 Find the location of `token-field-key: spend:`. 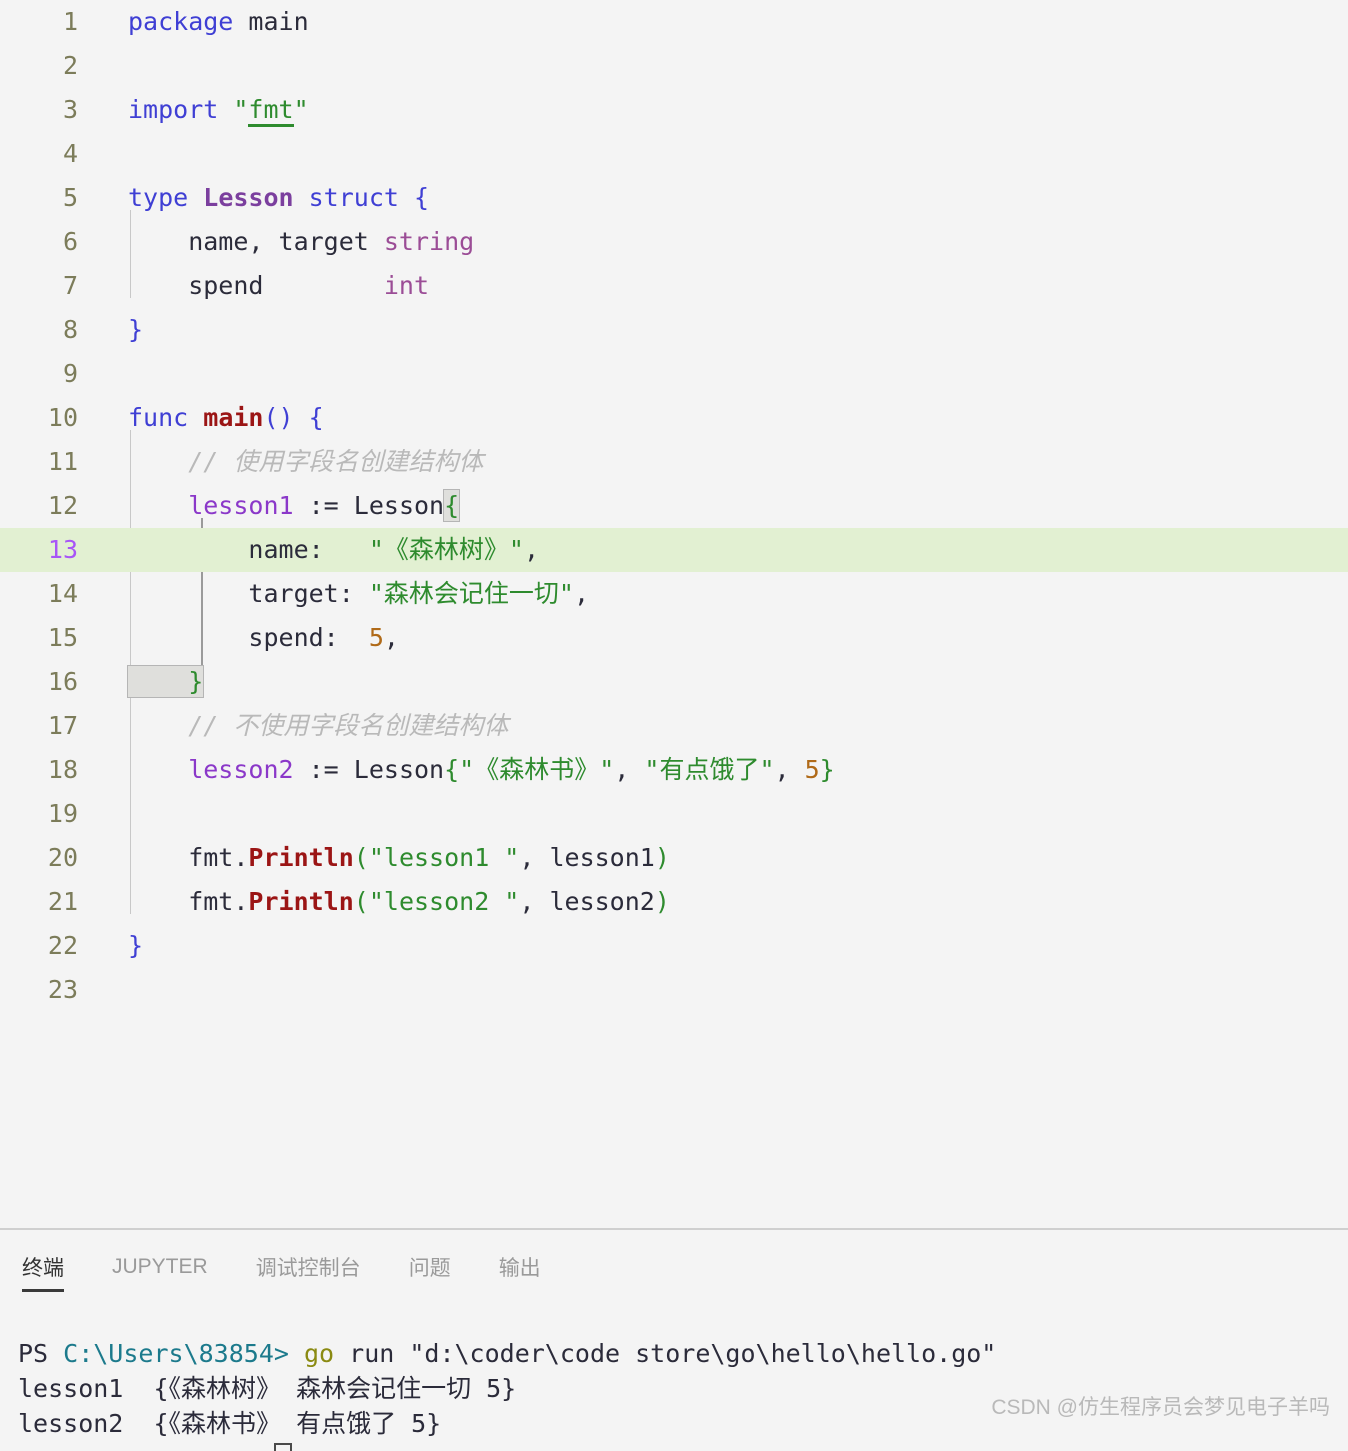

token-field-key: spend: is located at coordinates (248, 637).